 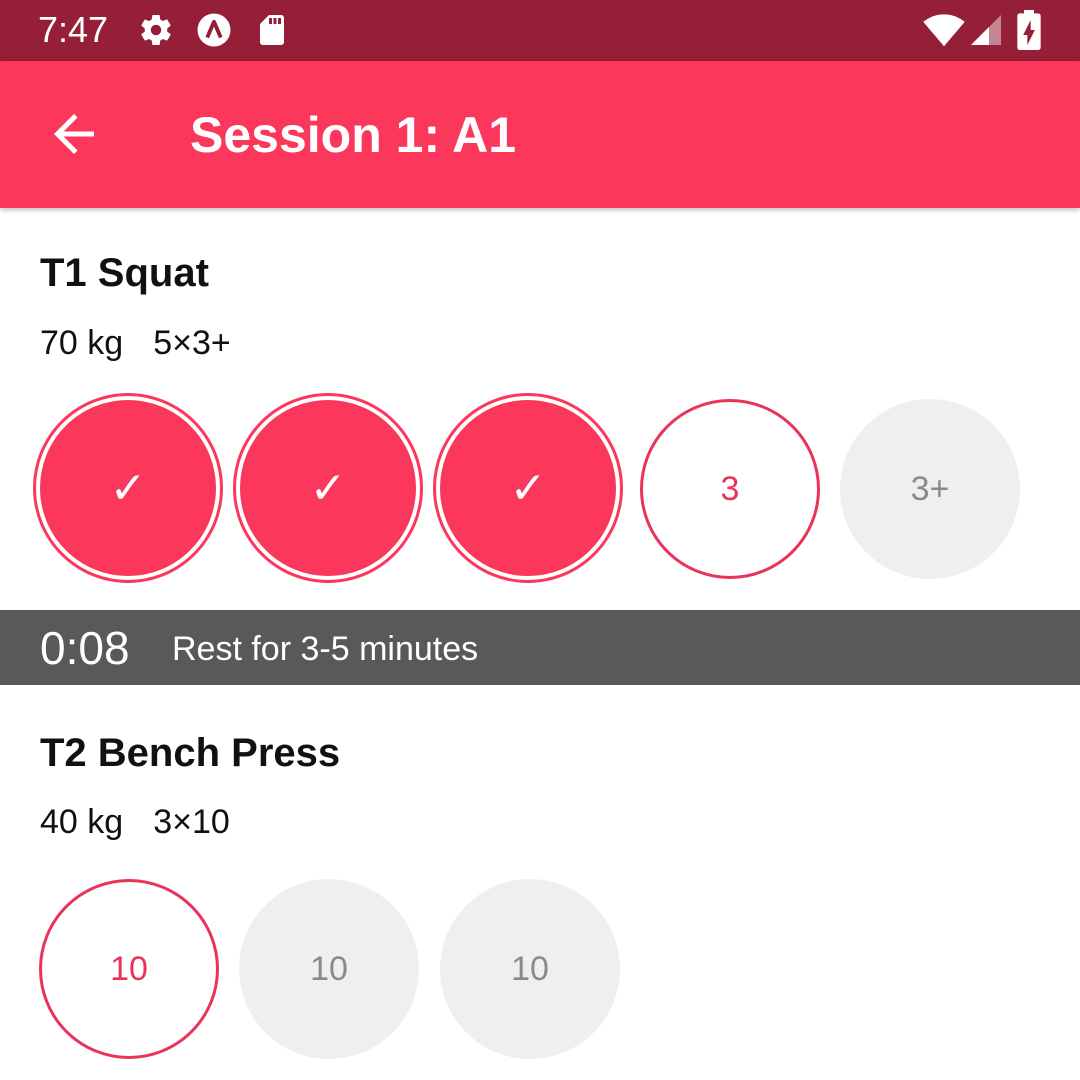 I want to click on exercise-meta: 70 kg 5×3+, so click(x=150, y=343).